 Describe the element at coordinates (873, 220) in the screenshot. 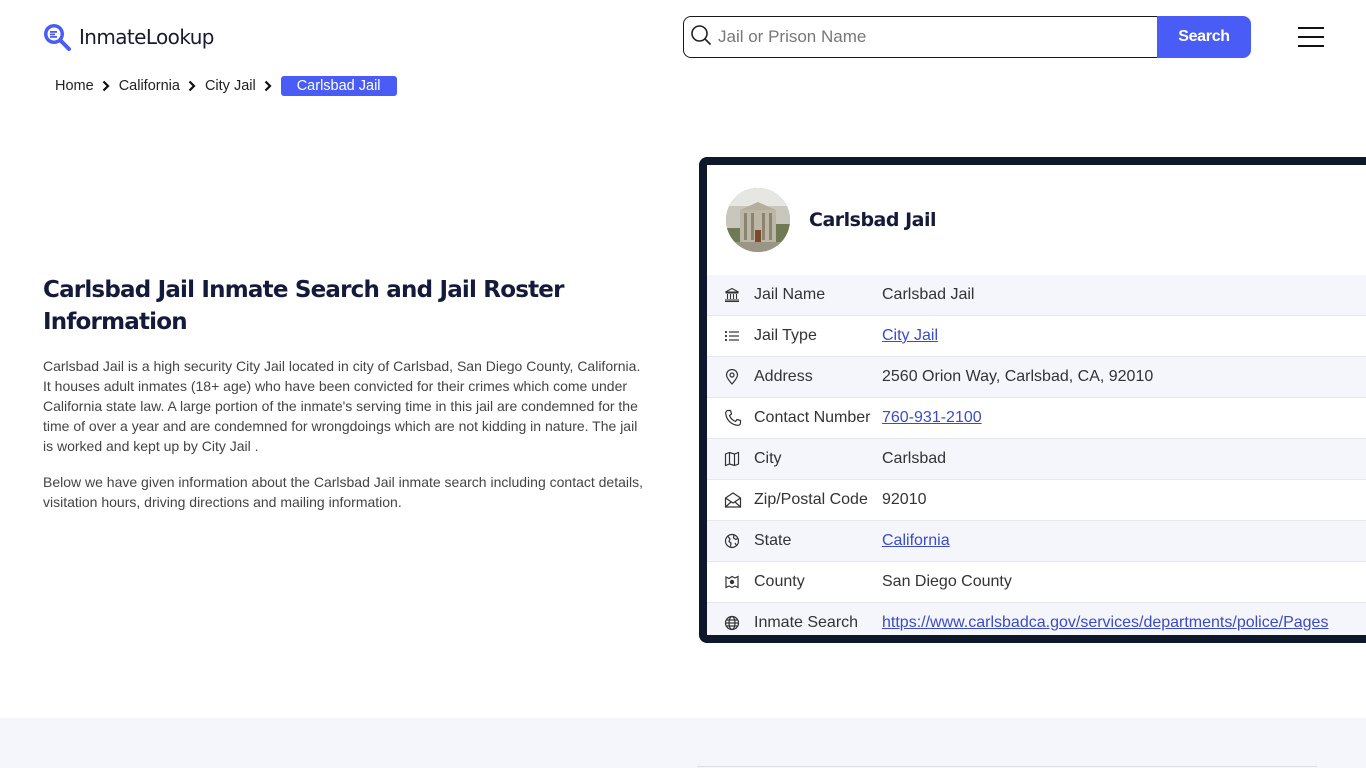

I see `card-title: Carlsbad Jail` at that location.